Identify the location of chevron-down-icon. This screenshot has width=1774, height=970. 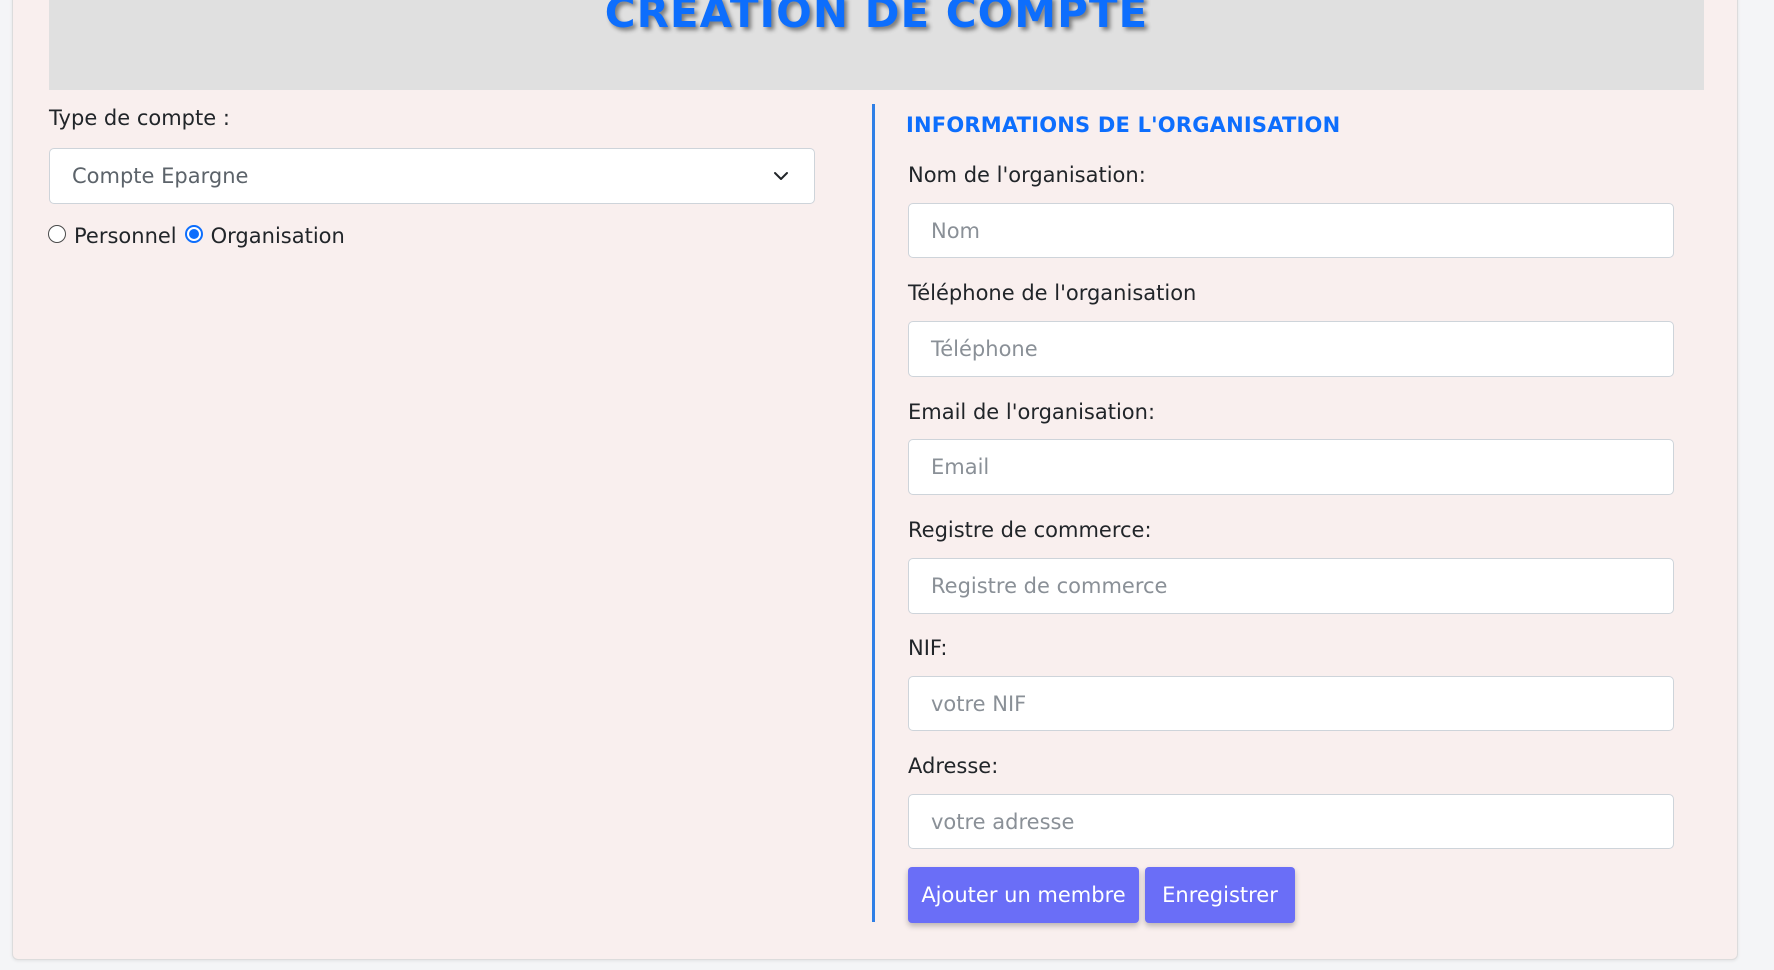
(781, 176).